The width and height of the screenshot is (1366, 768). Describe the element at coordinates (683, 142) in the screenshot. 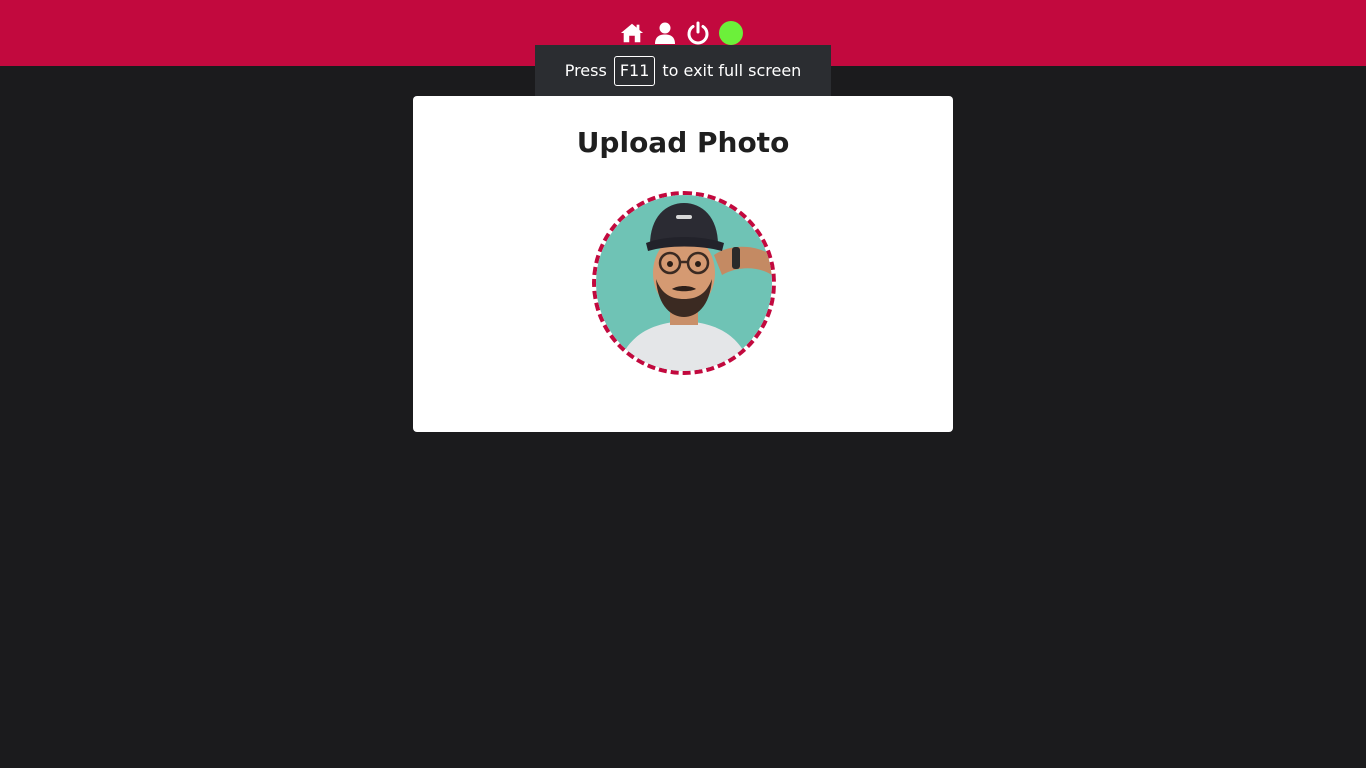

I see `page-title: Upload Photo` at that location.